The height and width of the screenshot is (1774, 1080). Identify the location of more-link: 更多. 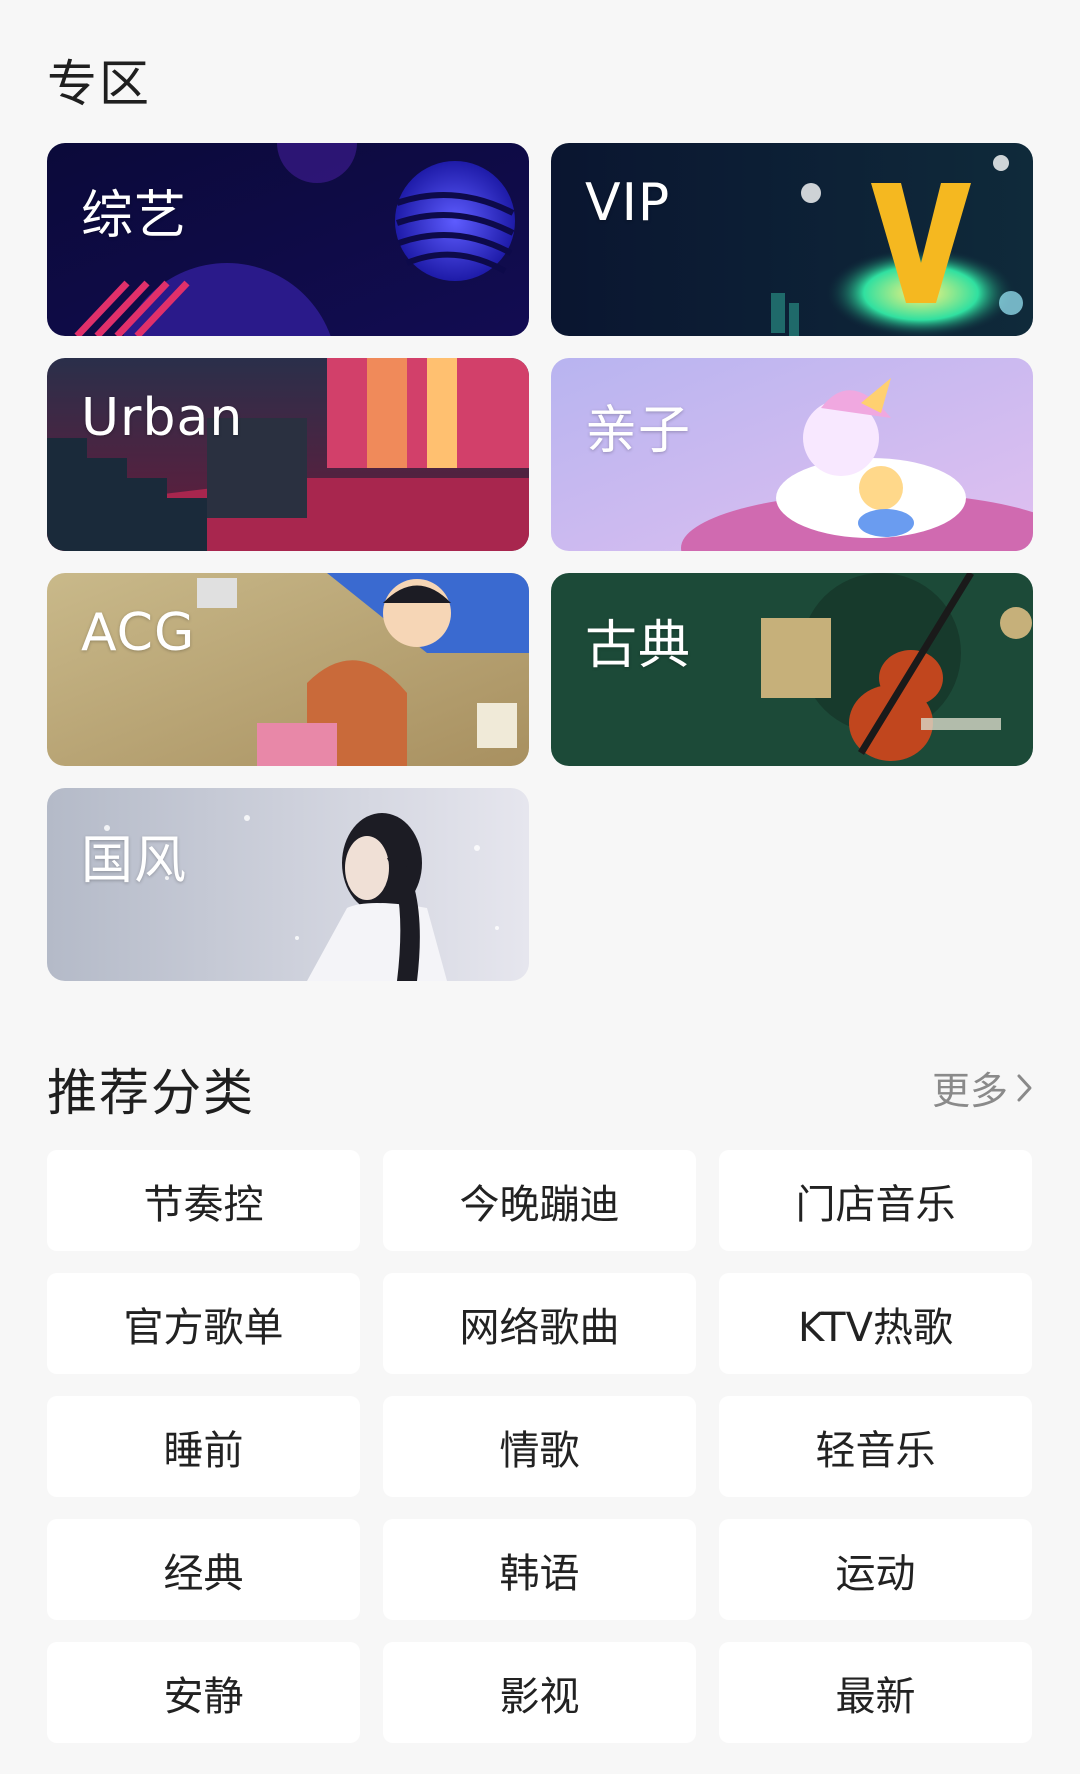
(984, 1087).